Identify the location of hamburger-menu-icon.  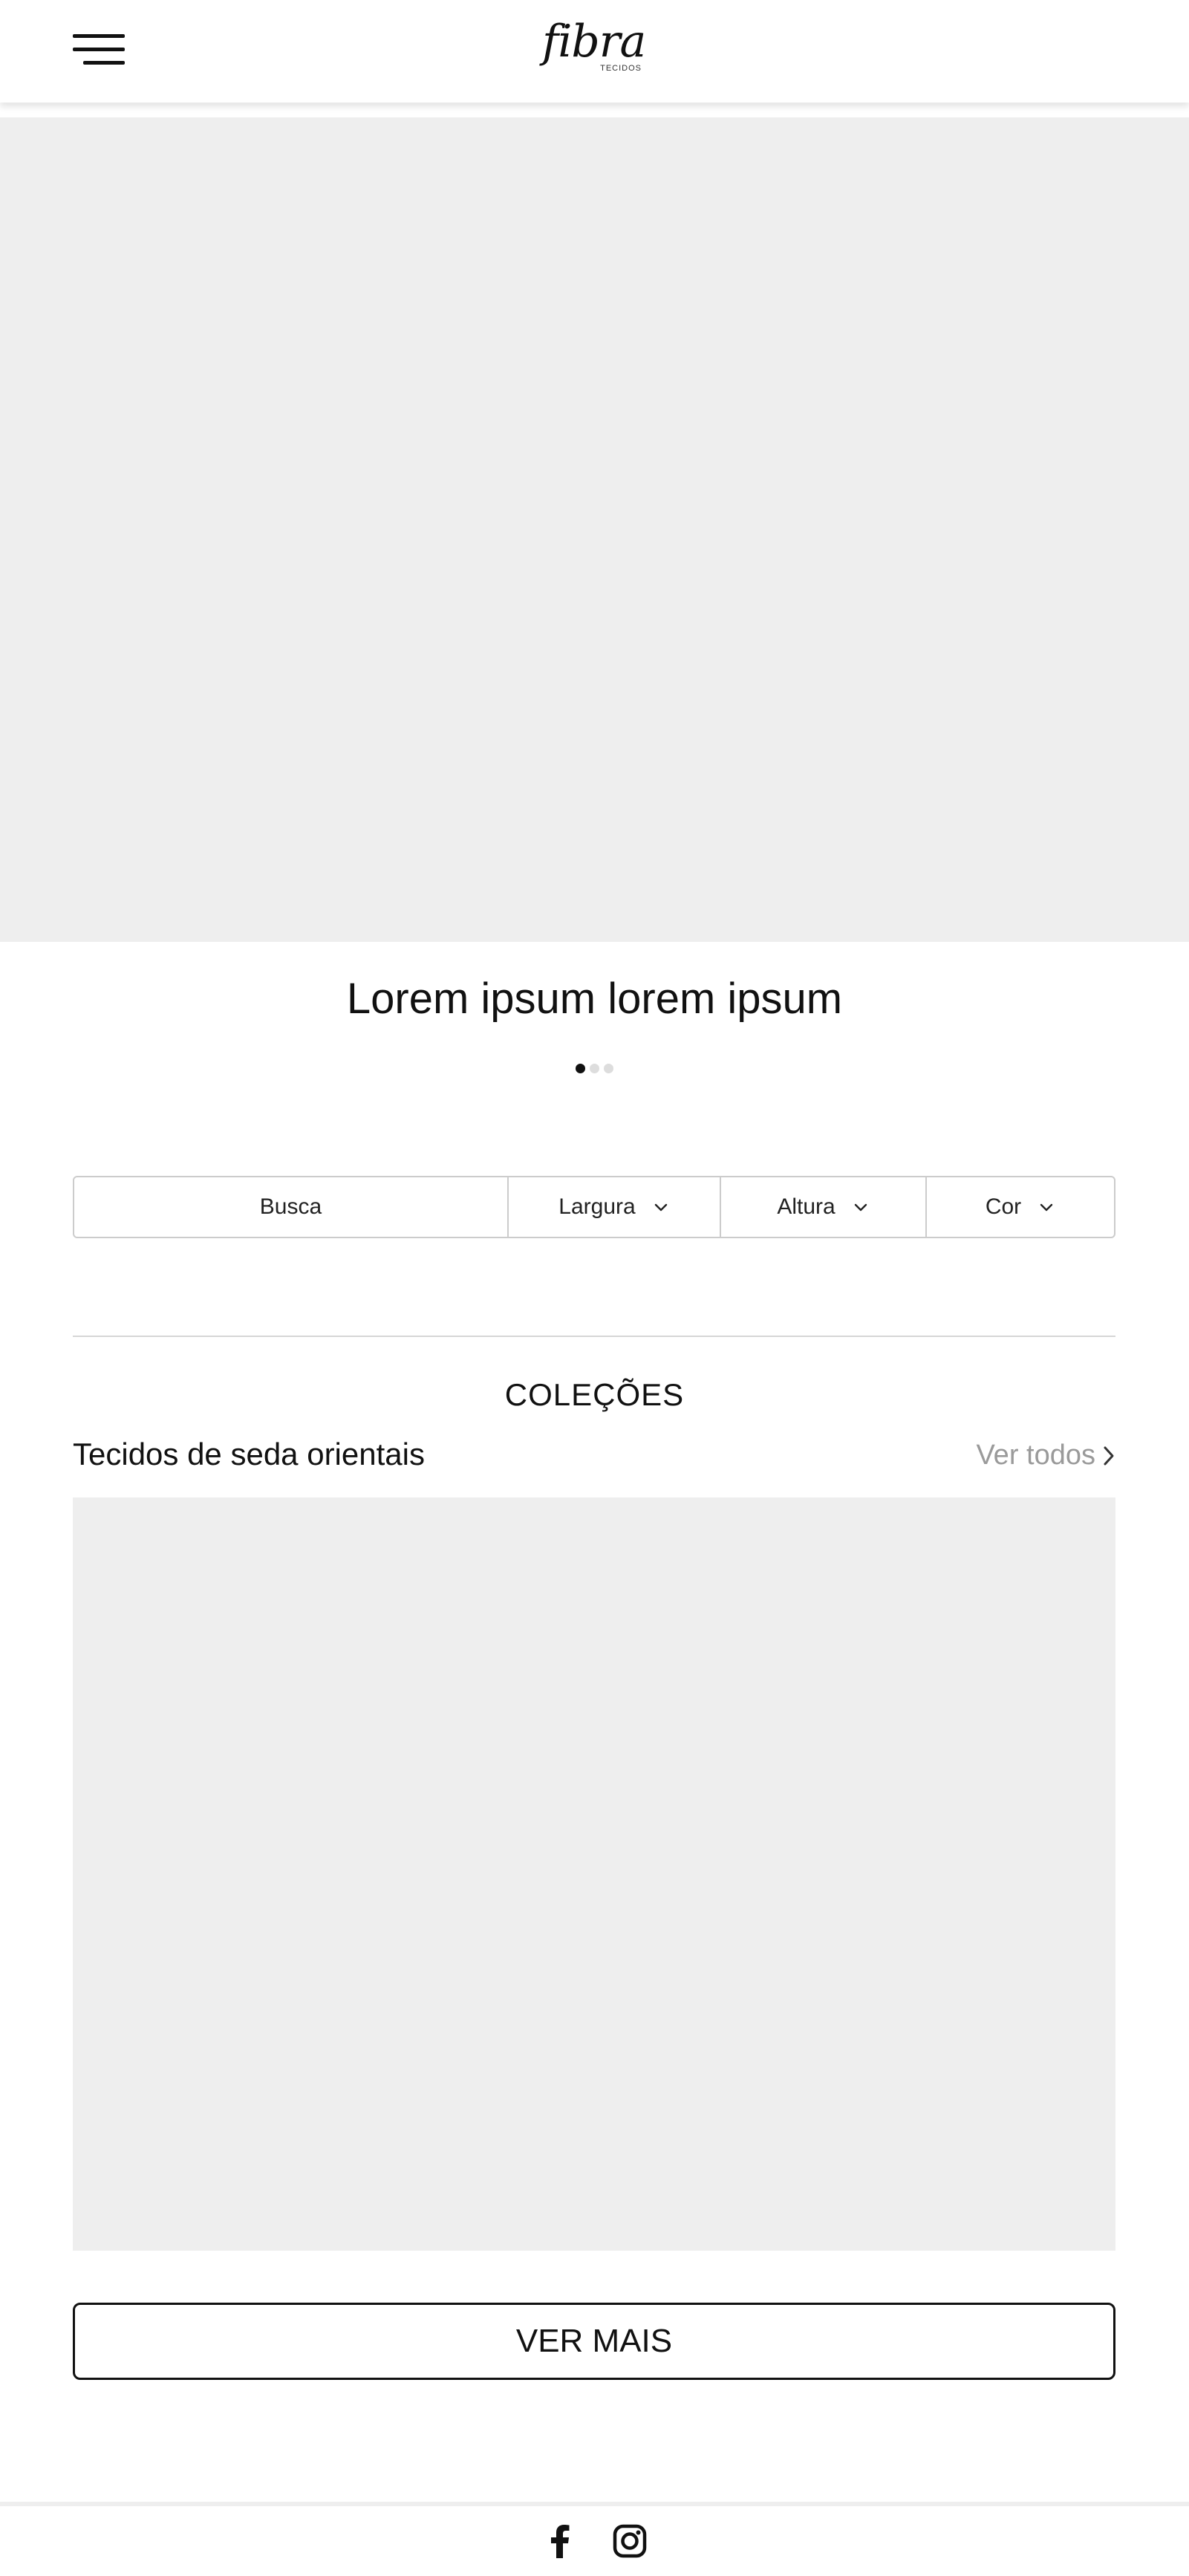
(99, 49).